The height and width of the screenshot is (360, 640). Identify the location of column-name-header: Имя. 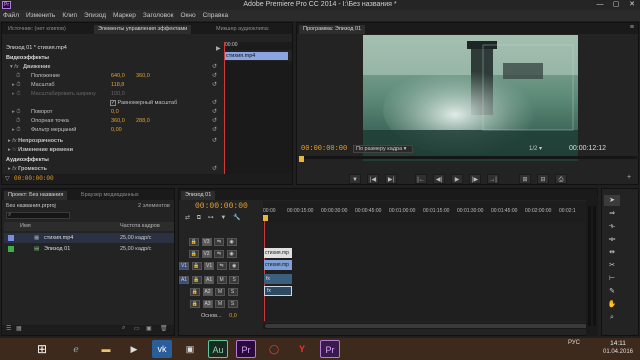
(25, 226).